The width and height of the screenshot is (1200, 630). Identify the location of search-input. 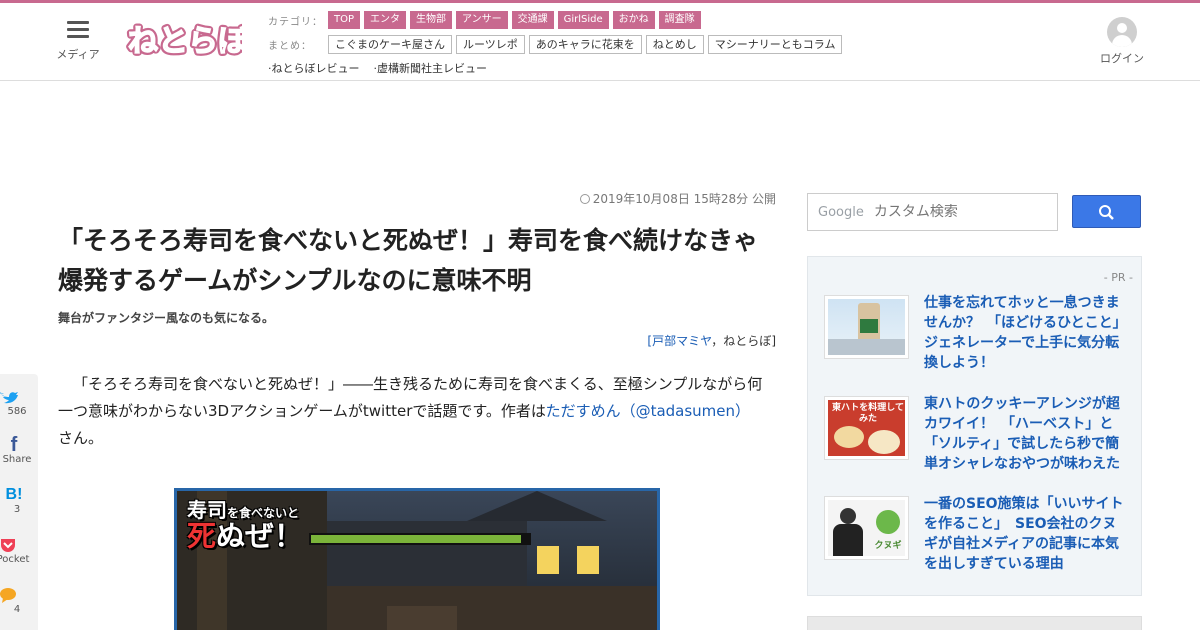
(958, 212).